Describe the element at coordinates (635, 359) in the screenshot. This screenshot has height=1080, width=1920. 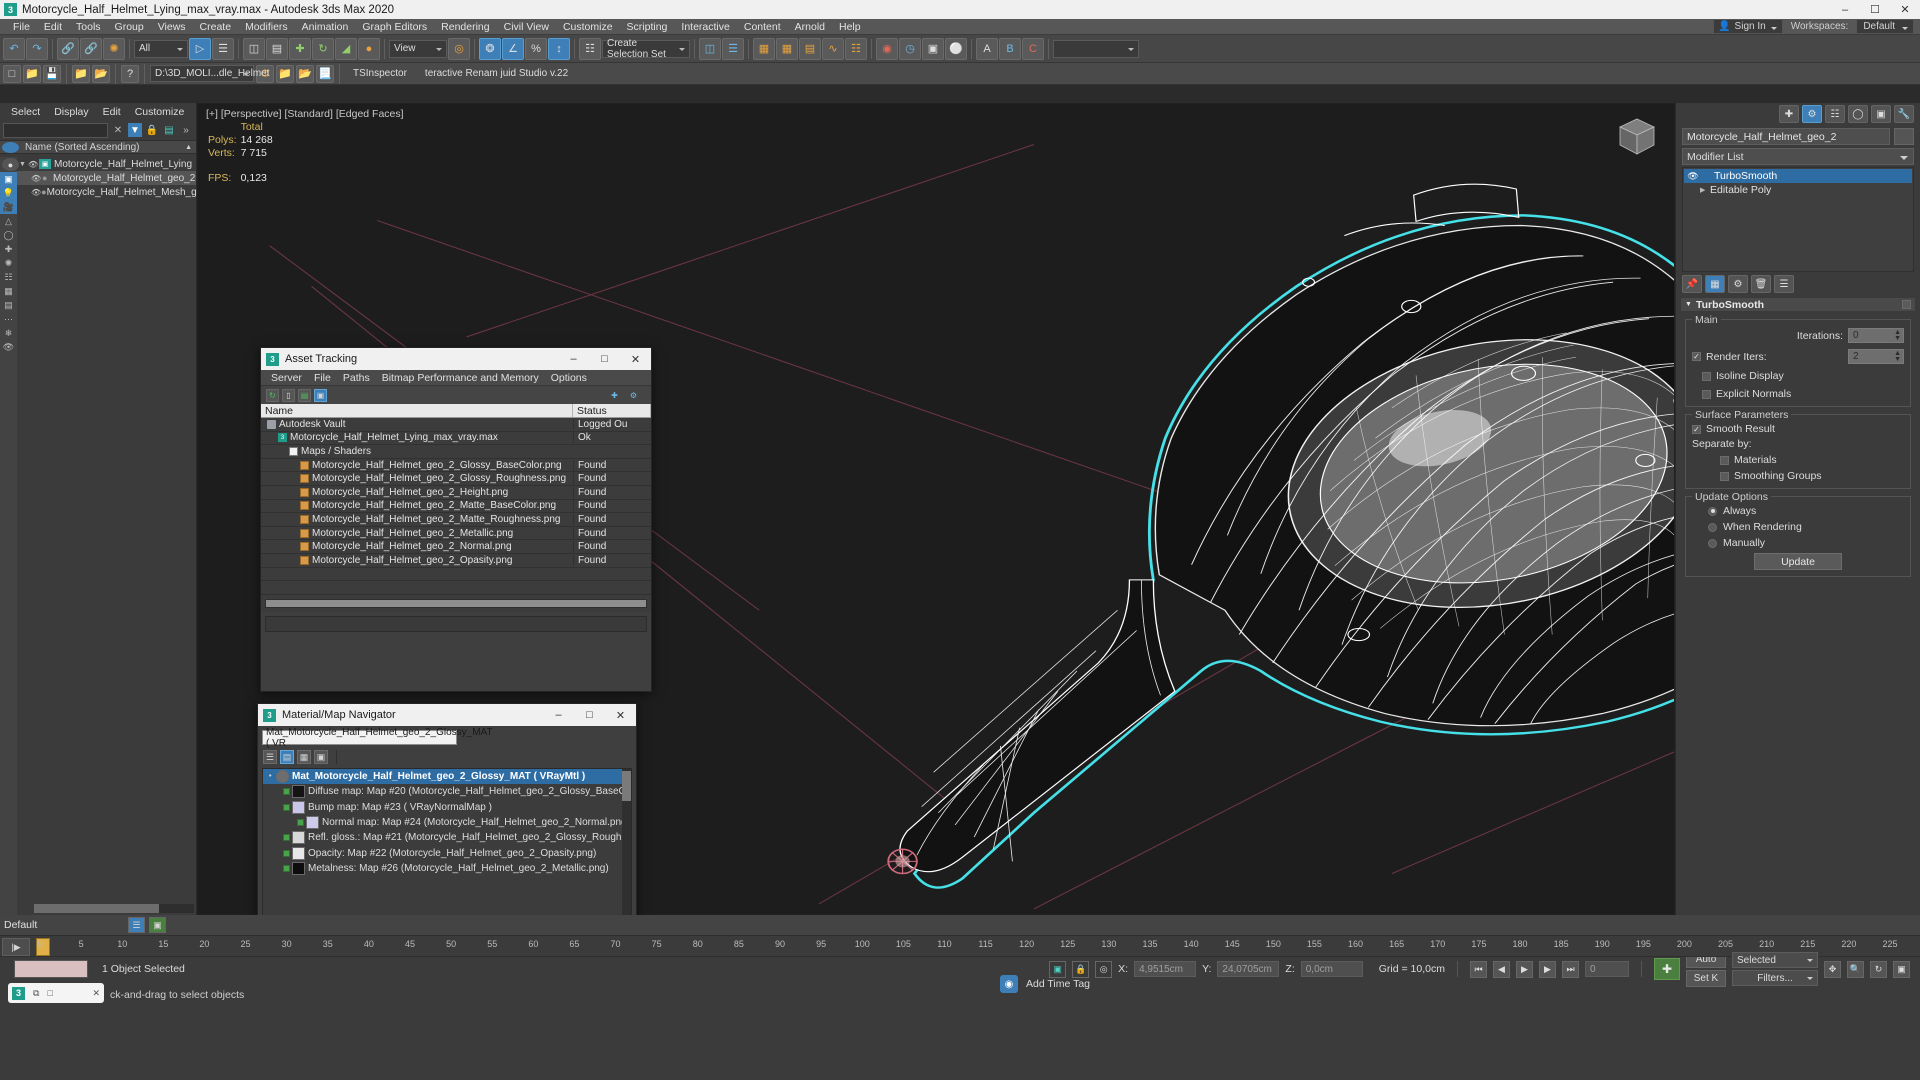
I see `asset-tracking-close: ✕` at that location.